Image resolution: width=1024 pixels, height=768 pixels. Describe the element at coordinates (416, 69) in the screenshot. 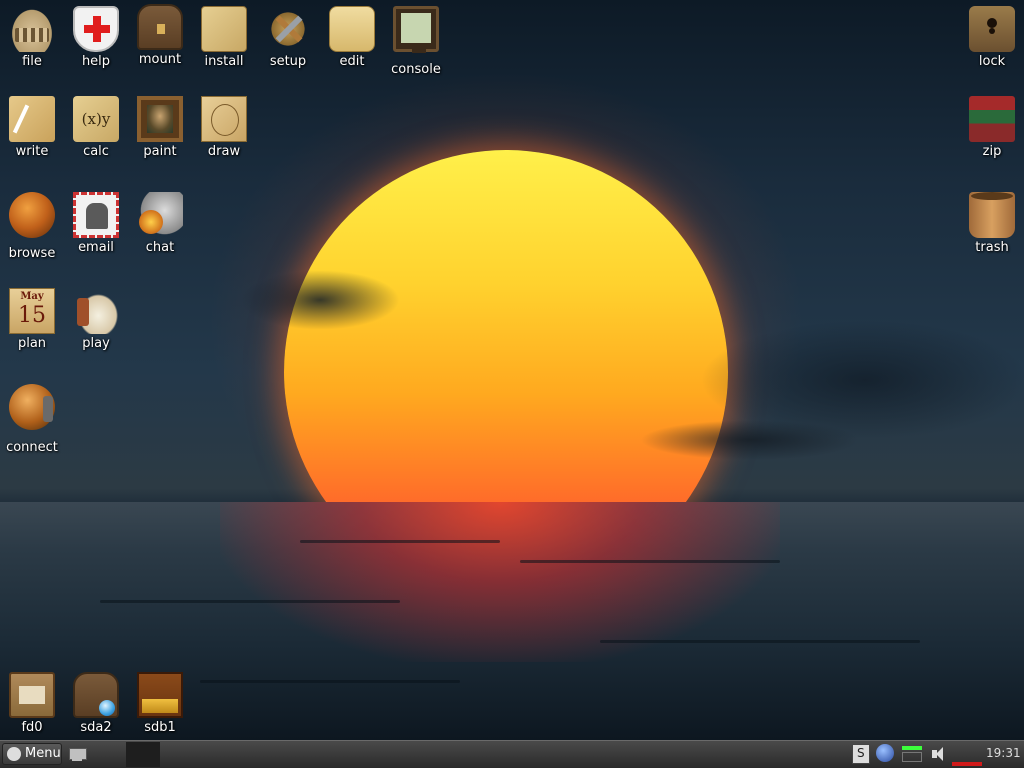

I see `desktop-icon-label: console` at that location.